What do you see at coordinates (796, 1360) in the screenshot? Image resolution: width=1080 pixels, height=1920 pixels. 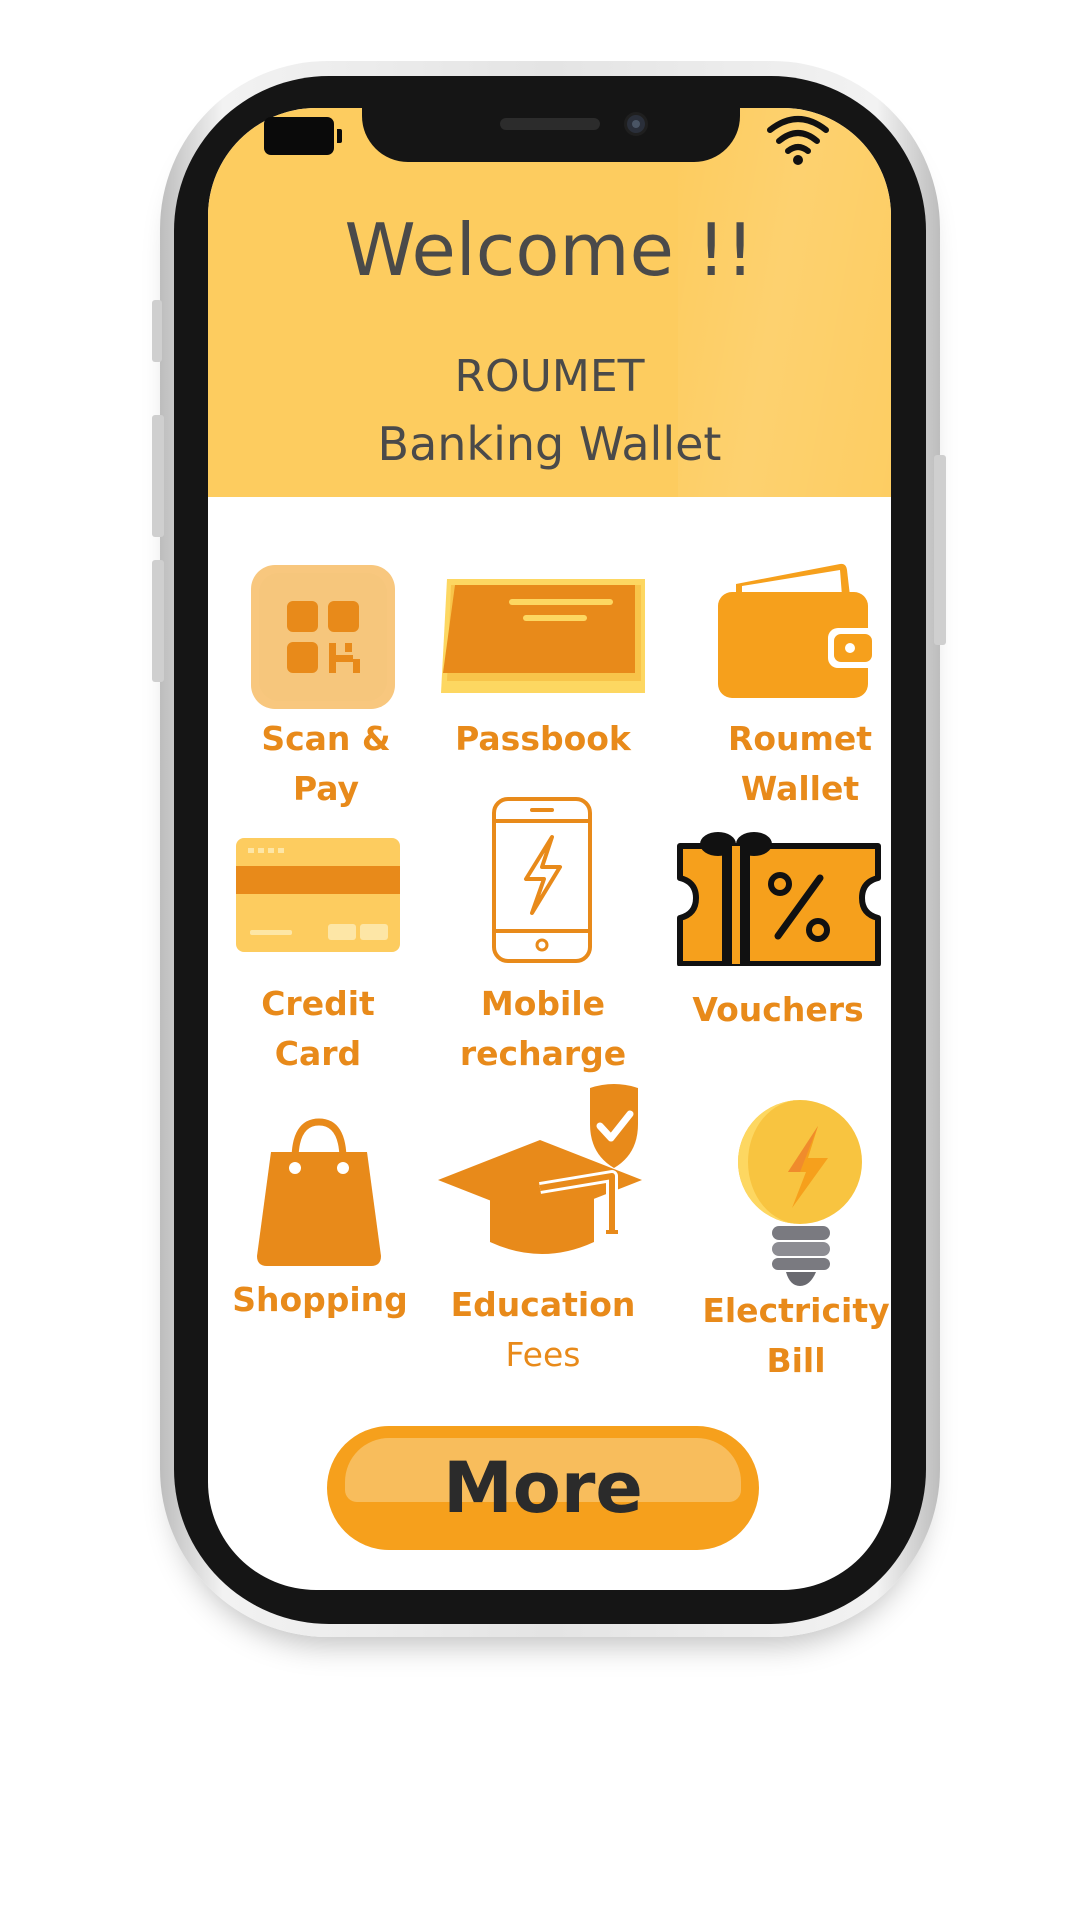 I see `service-label: Bill` at bounding box center [796, 1360].